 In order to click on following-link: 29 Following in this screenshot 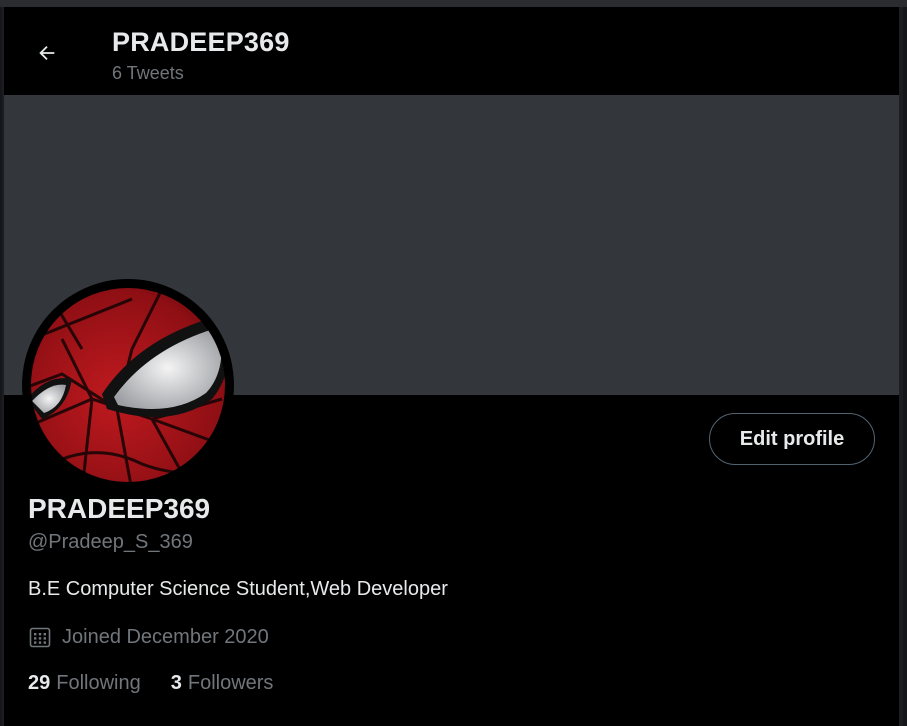, I will do `click(84, 683)`.